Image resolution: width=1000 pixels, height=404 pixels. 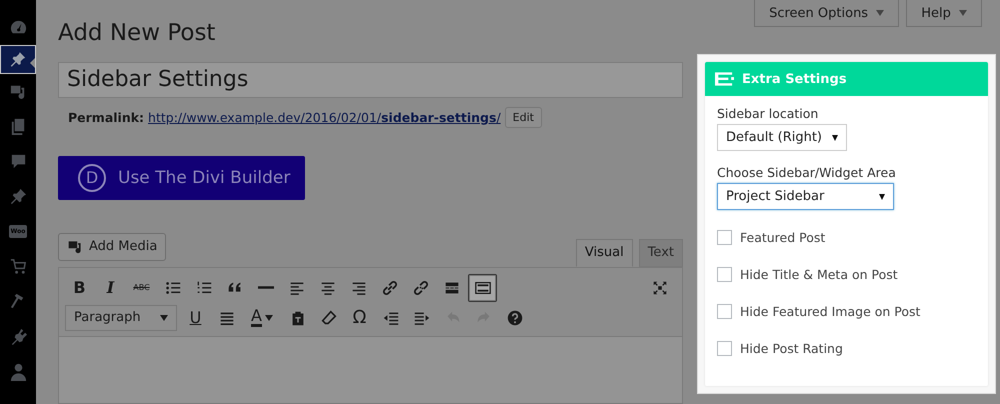 What do you see at coordinates (724, 79) in the screenshot?
I see `letter-e-logo-icon` at bounding box center [724, 79].